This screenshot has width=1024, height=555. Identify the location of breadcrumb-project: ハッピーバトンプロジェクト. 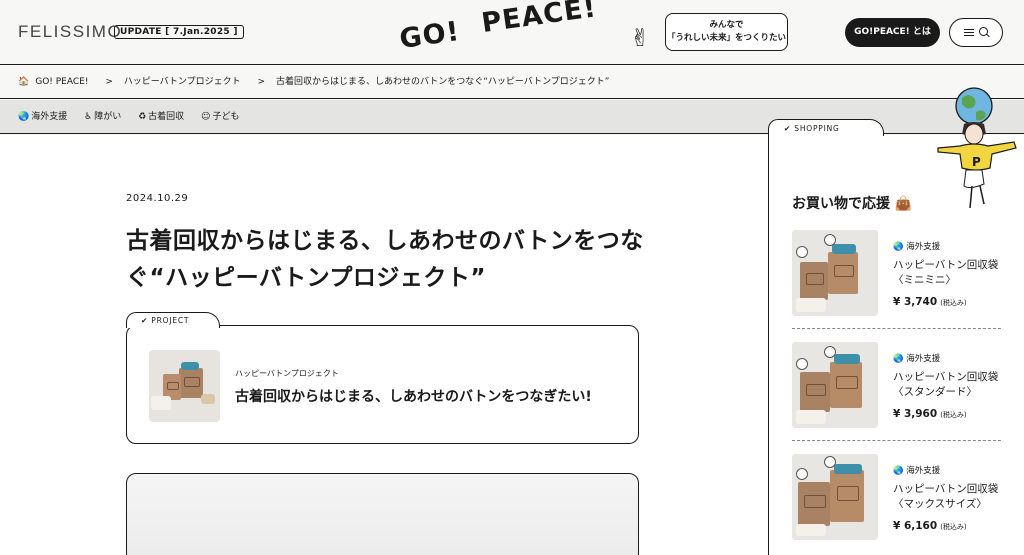
(182, 82).